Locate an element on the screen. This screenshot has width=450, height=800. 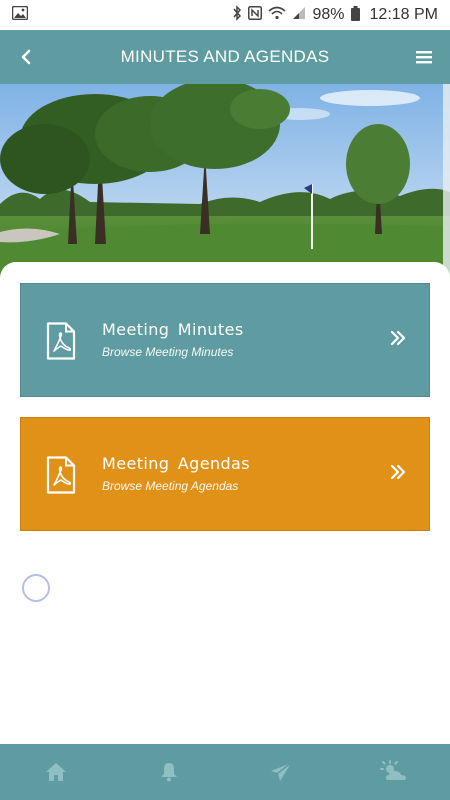
page-title: MINUTES AND AGENDAS is located at coordinates (225, 56).